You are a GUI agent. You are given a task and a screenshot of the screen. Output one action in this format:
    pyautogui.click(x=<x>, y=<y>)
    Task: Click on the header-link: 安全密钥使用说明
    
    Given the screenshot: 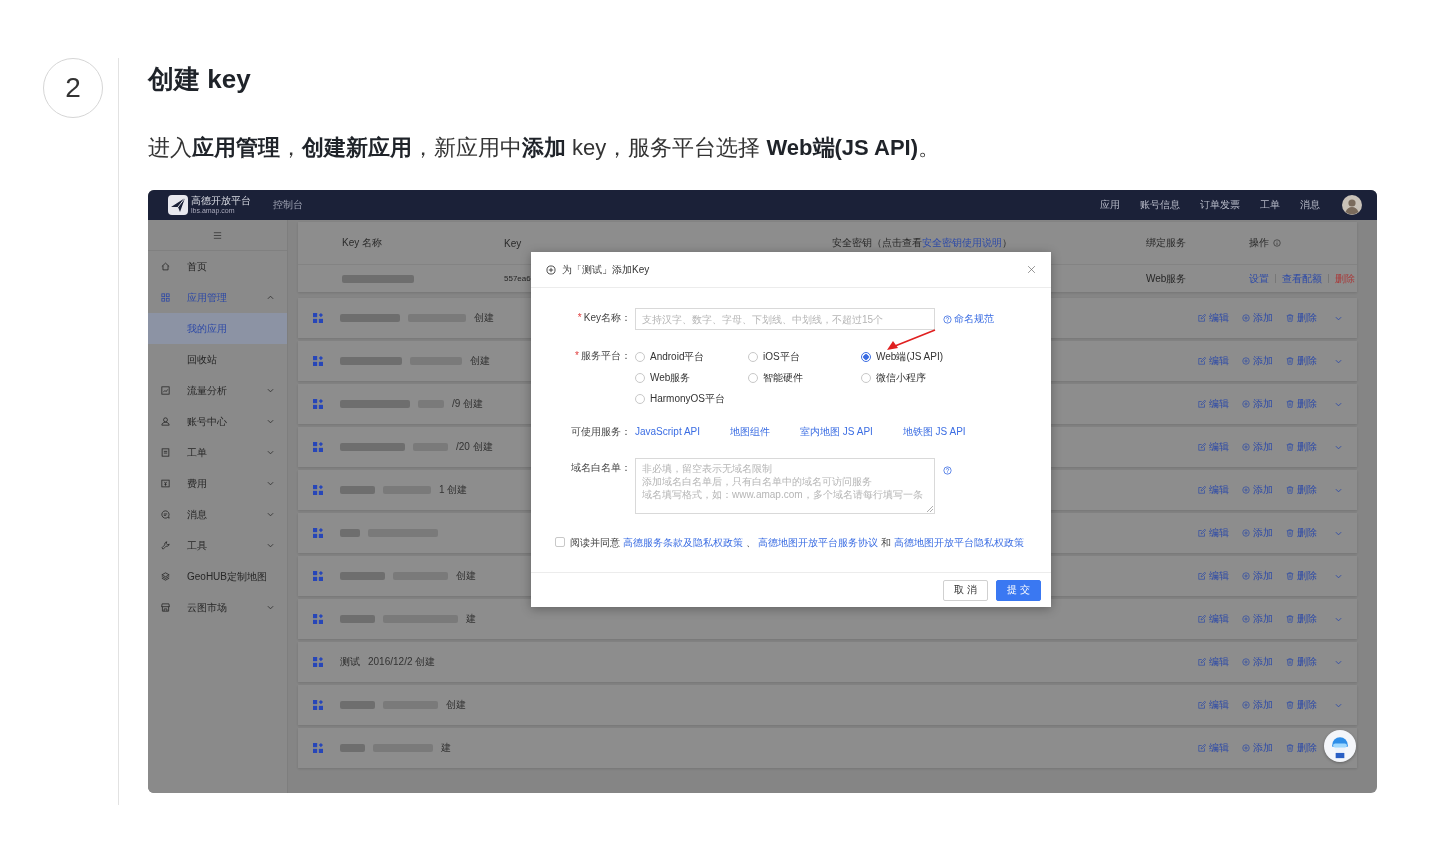 What is the action you would take?
    pyautogui.click(x=962, y=242)
    